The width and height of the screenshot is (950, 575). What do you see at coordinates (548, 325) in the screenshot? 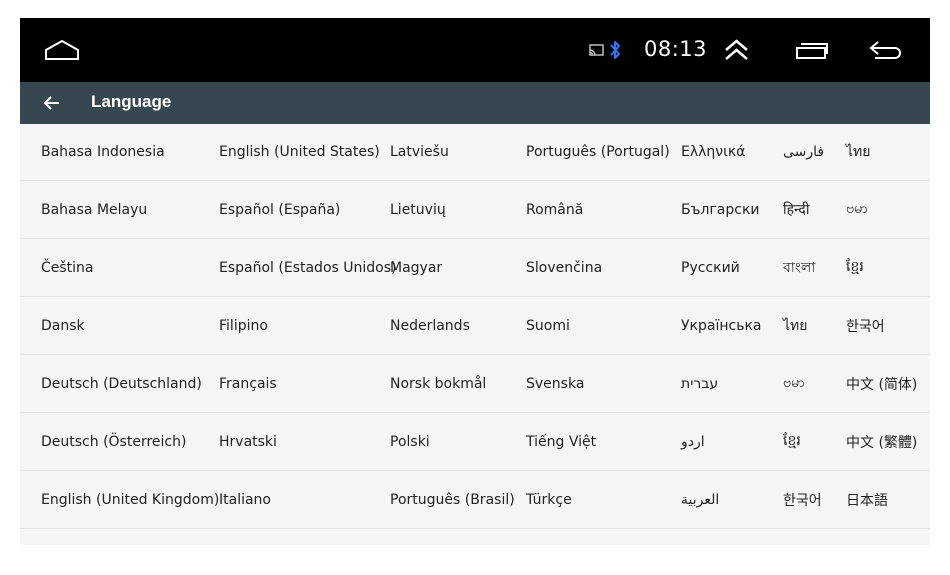
I see `language-option: Suomi` at bounding box center [548, 325].